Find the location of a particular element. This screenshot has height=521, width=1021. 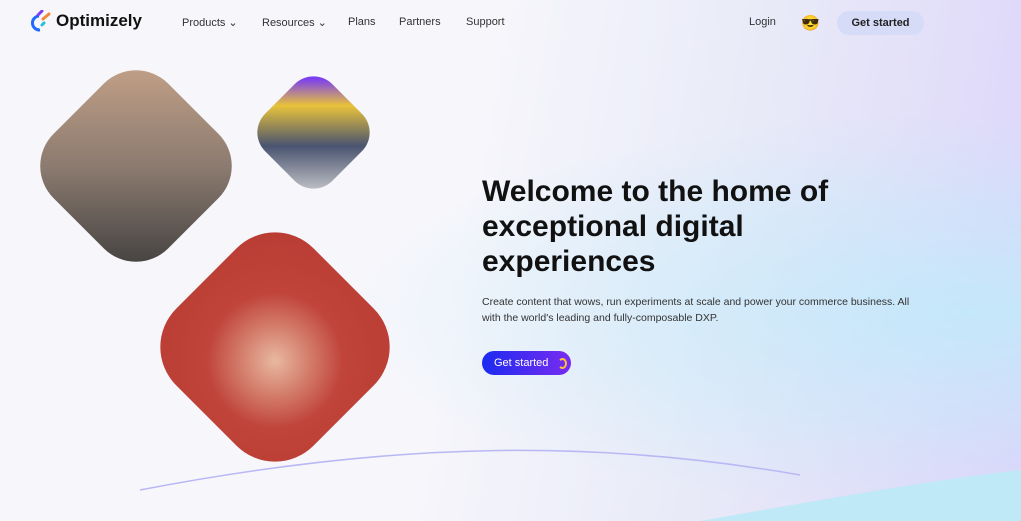

nav-resources: Resources ⌄ is located at coordinates (294, 23).